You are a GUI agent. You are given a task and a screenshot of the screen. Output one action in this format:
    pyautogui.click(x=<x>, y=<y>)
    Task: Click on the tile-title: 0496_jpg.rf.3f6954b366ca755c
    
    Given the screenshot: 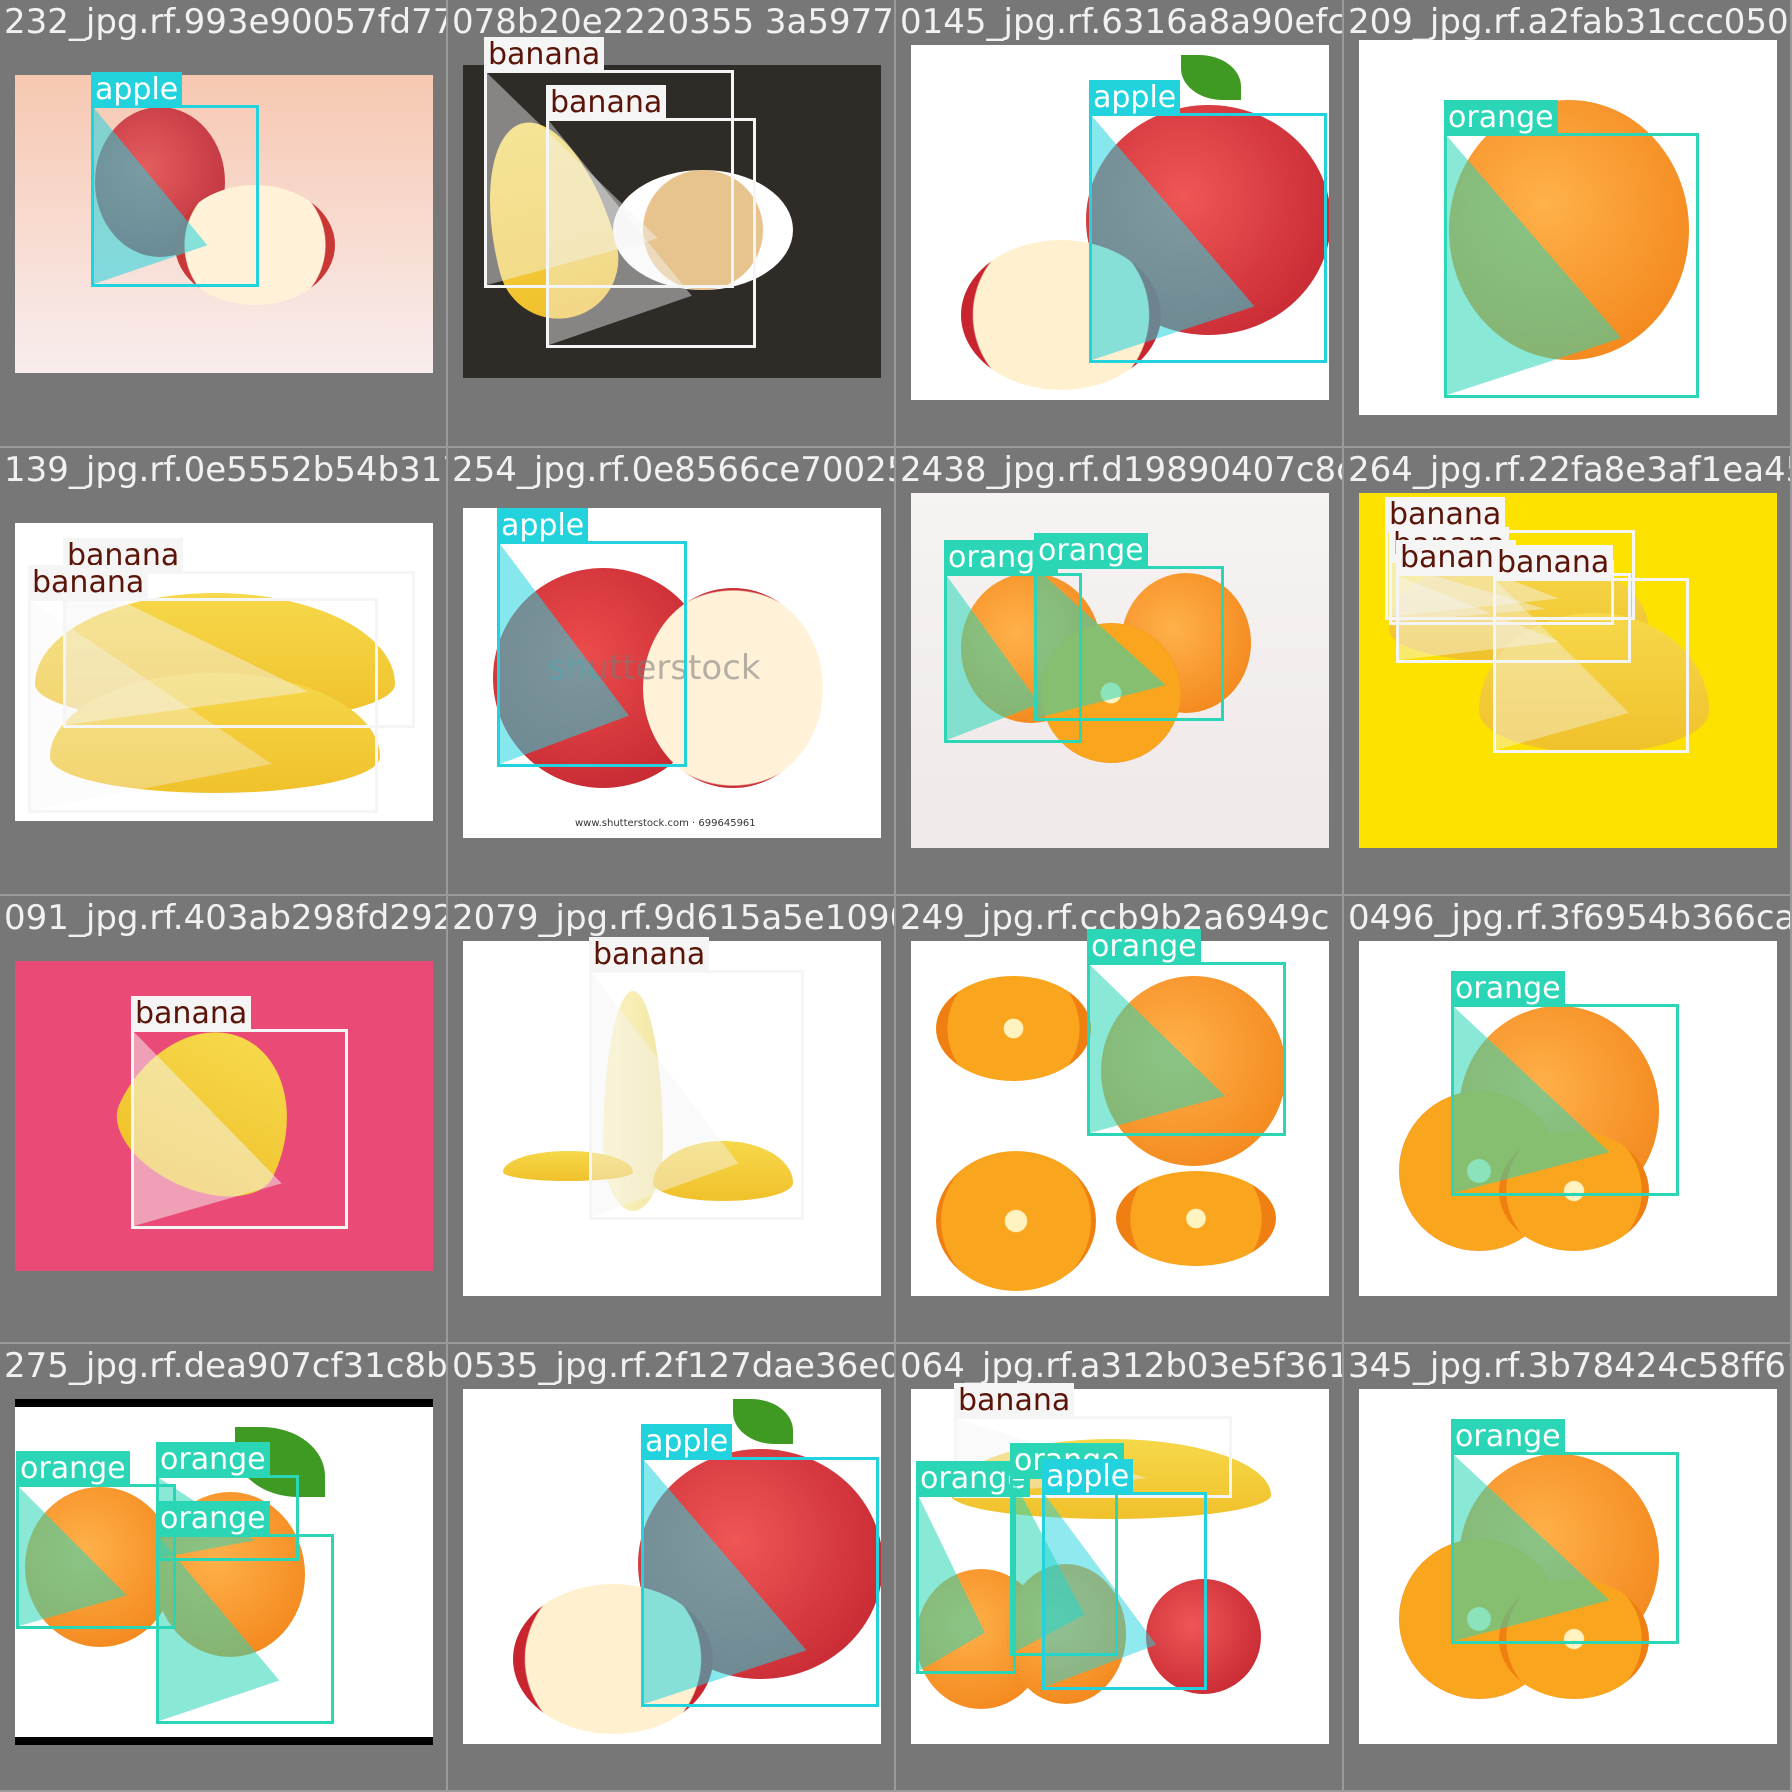 What is the action you would take?
    pyautogui.click(x=1570, y=918)
    